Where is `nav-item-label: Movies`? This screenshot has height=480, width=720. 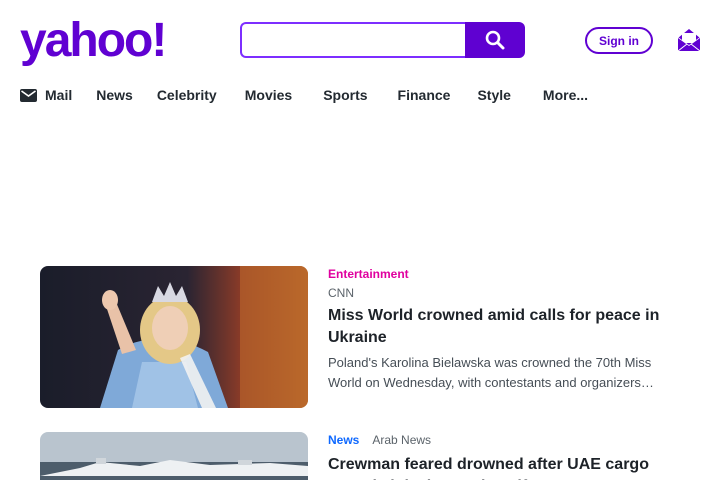 nav-item-label: Movies is located at coordinates (268, 95).